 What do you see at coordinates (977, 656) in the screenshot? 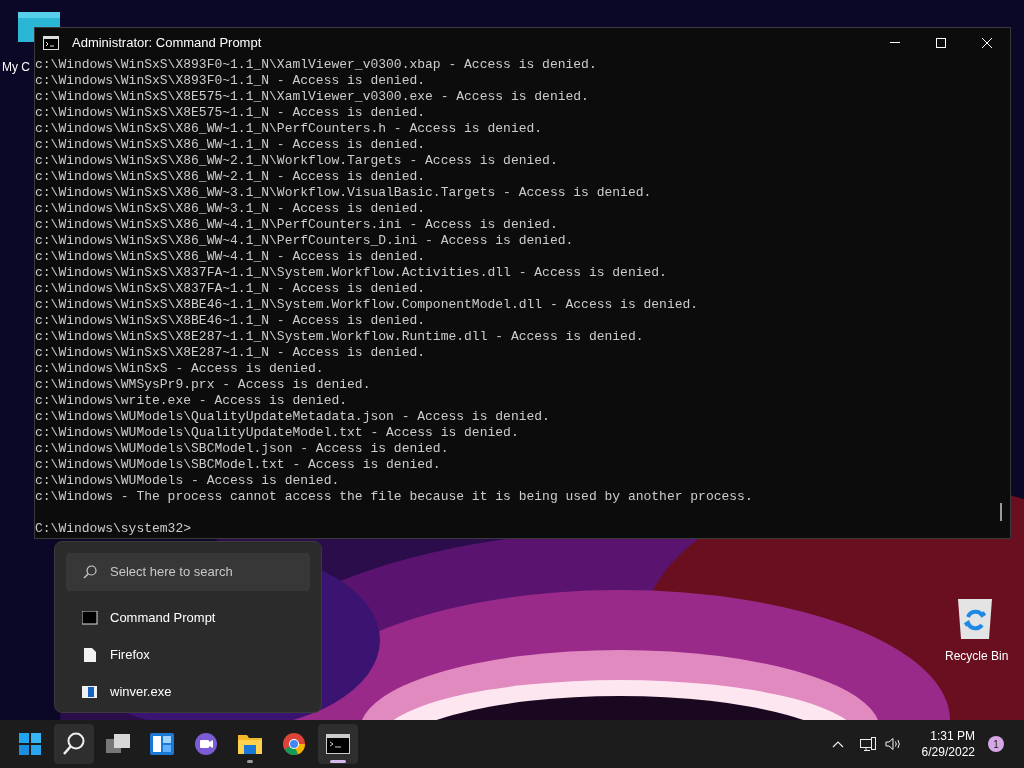
I see `icon-label: Recycle Bin` at bounding box center [977, 656].